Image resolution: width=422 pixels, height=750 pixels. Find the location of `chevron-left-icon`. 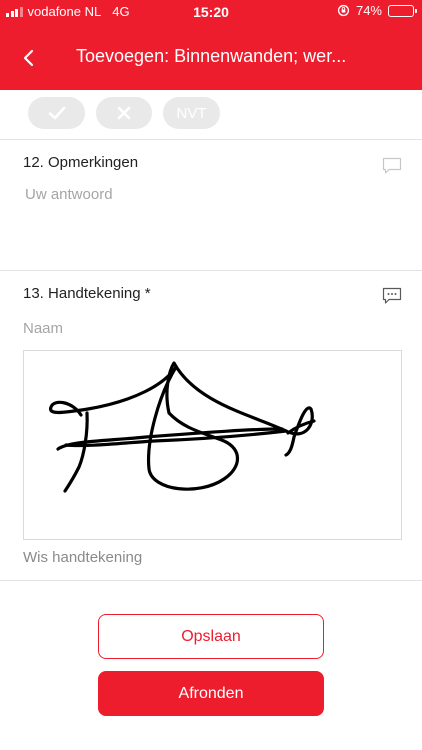

chevron-left-icon is located at coordinates (28, 58).